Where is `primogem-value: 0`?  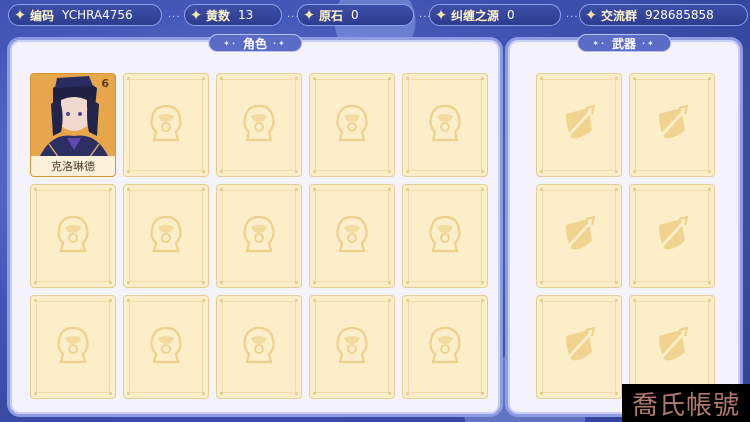 primogem-value: 0 is located at coordinates (355, 15).